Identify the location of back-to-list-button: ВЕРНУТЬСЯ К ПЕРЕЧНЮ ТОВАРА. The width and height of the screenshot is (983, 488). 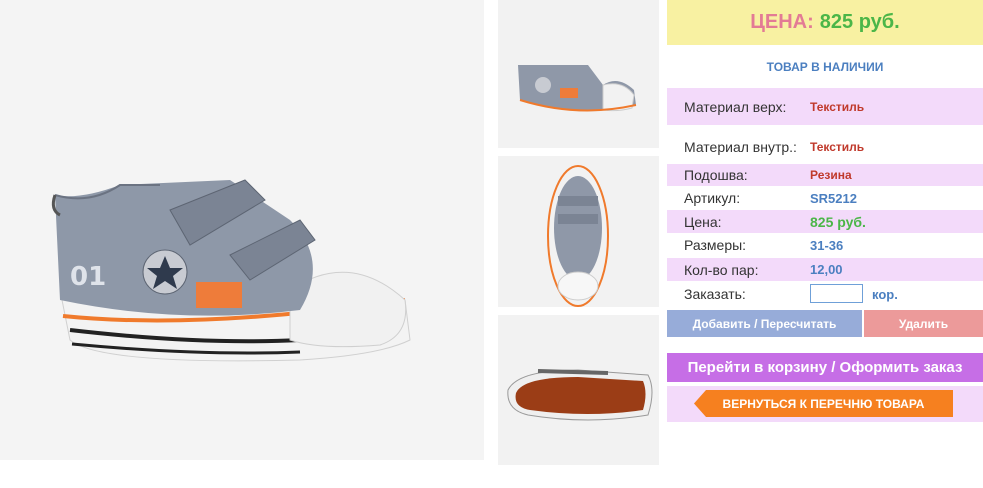
(823, 403).